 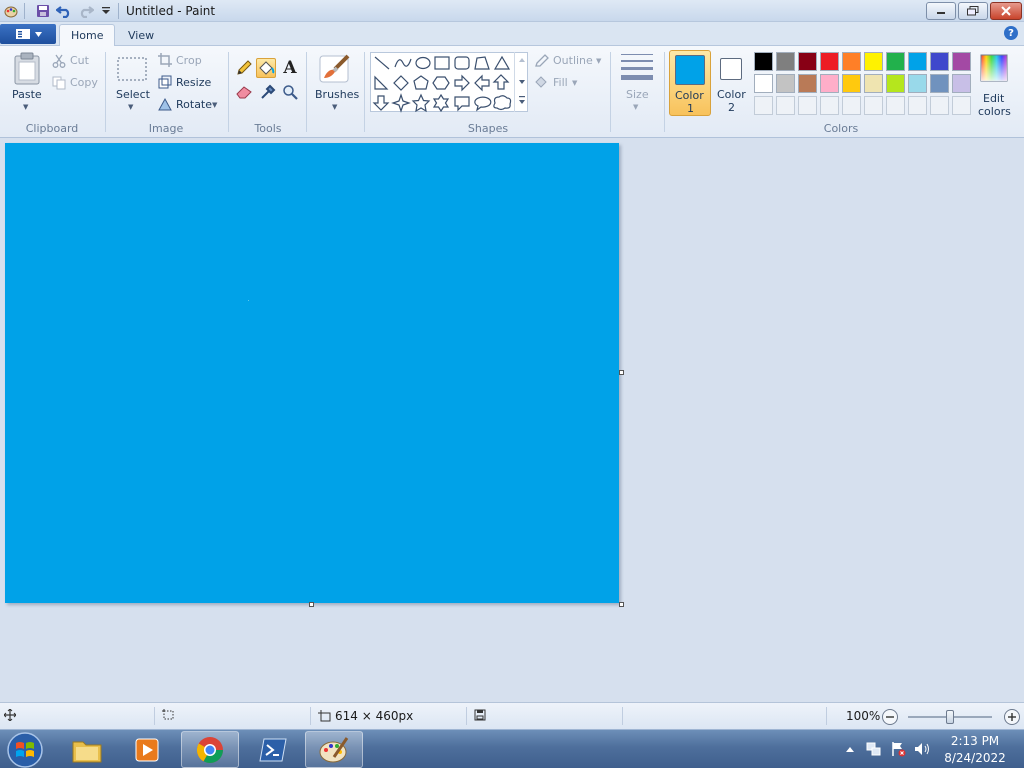 I want to click on paint-app-icon, so click(x=11, y=11).